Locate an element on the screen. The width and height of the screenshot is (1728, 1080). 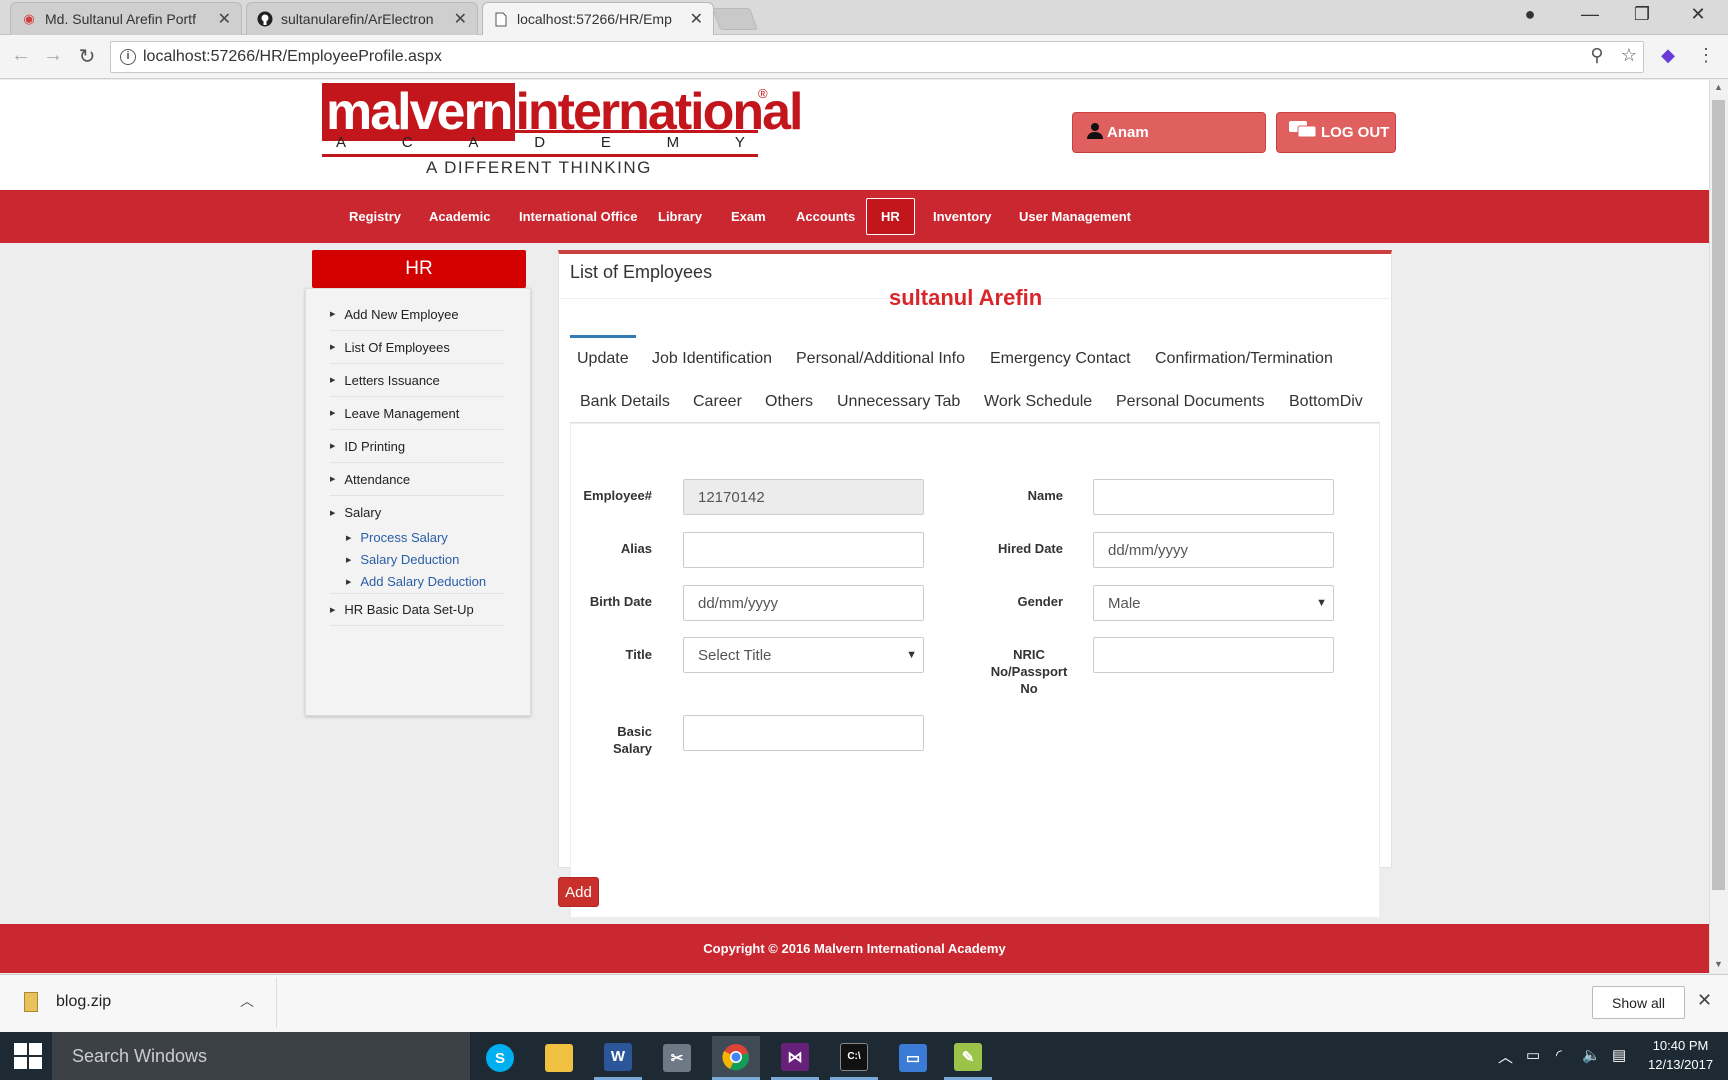
sidebar-item-leave-management: ▶ Leave Management is located at coordinates (417, 413).